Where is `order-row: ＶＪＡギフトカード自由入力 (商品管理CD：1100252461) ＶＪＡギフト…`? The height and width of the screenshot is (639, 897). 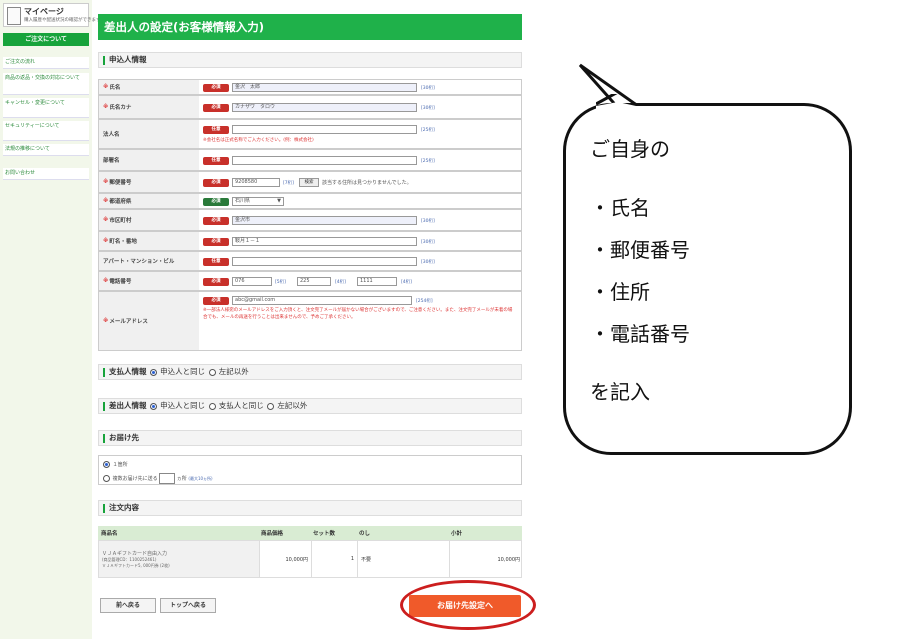 order-row: ＶＪＡギフトカード自由入力 (商品管理CD：1100252461) ＶＪＡギフト… is located at coordinates (310, 559).